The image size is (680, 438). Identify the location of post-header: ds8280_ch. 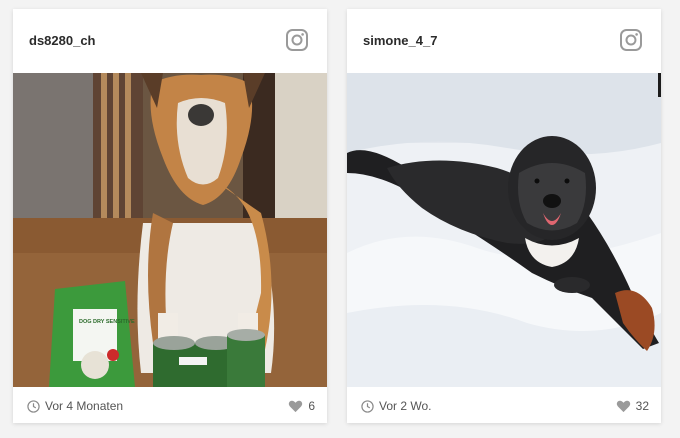
(170, 41).